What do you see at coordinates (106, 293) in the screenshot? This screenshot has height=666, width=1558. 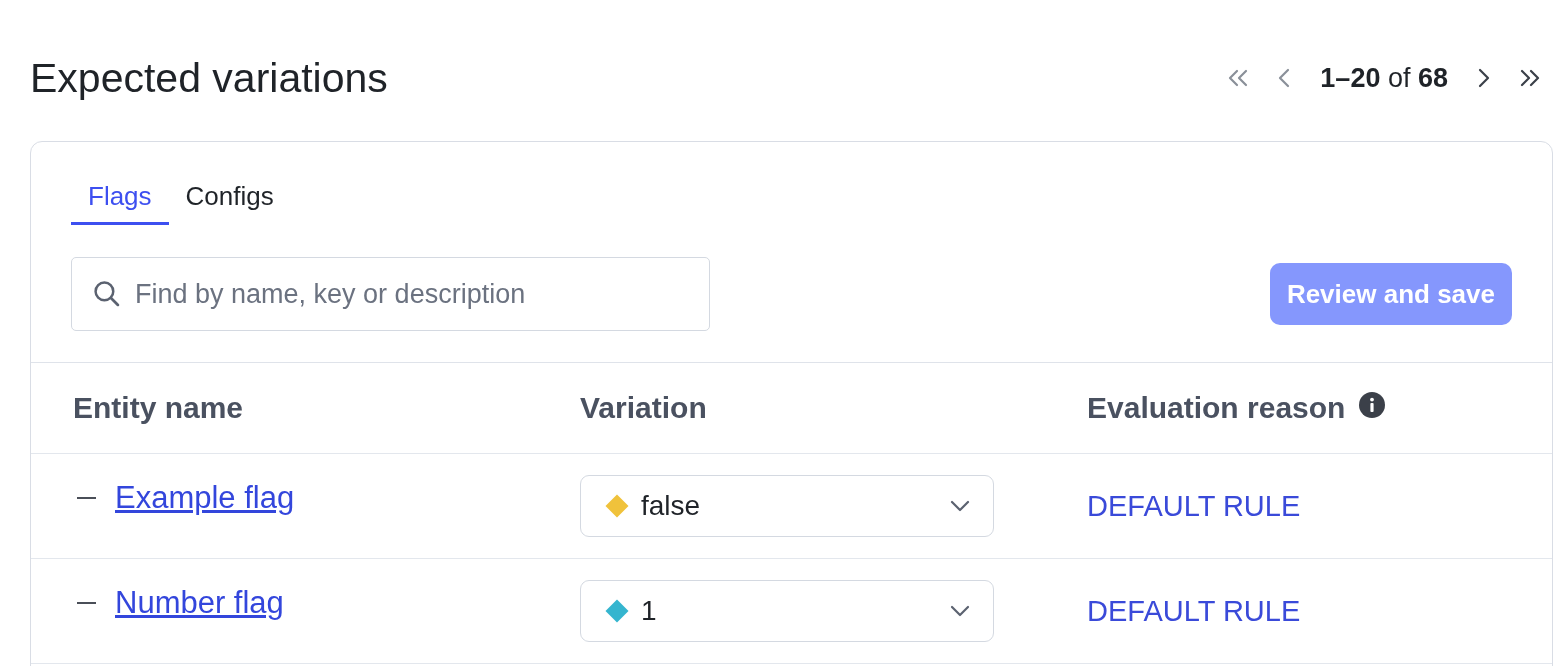 I see `search-icon` at bounding box center [106, 293].